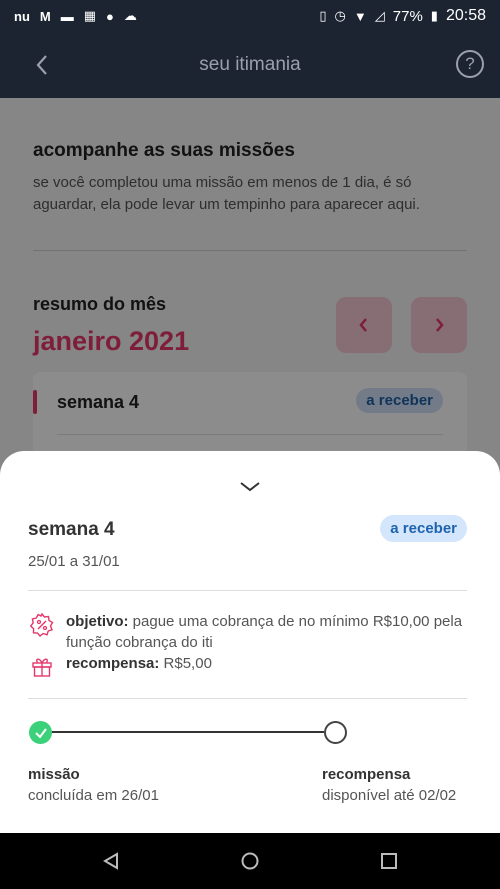  What do you see at coordinates (97, 621) in the screenshot?
I see `objective-label: objetivo:` at bounding box center [97, 621].